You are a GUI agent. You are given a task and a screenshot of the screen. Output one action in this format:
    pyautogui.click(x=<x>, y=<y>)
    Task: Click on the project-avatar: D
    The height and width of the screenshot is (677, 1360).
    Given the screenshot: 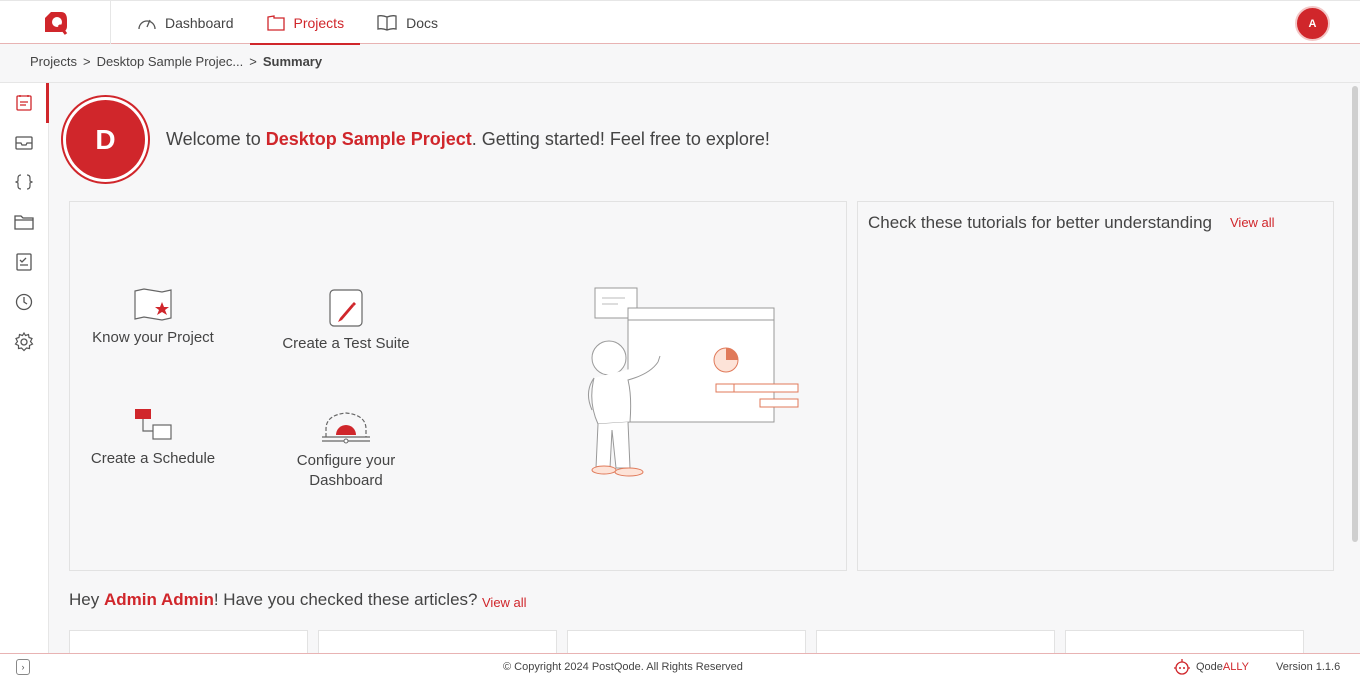 What is the action you would take?
    pyautogui.click(x=105, y=139)
    